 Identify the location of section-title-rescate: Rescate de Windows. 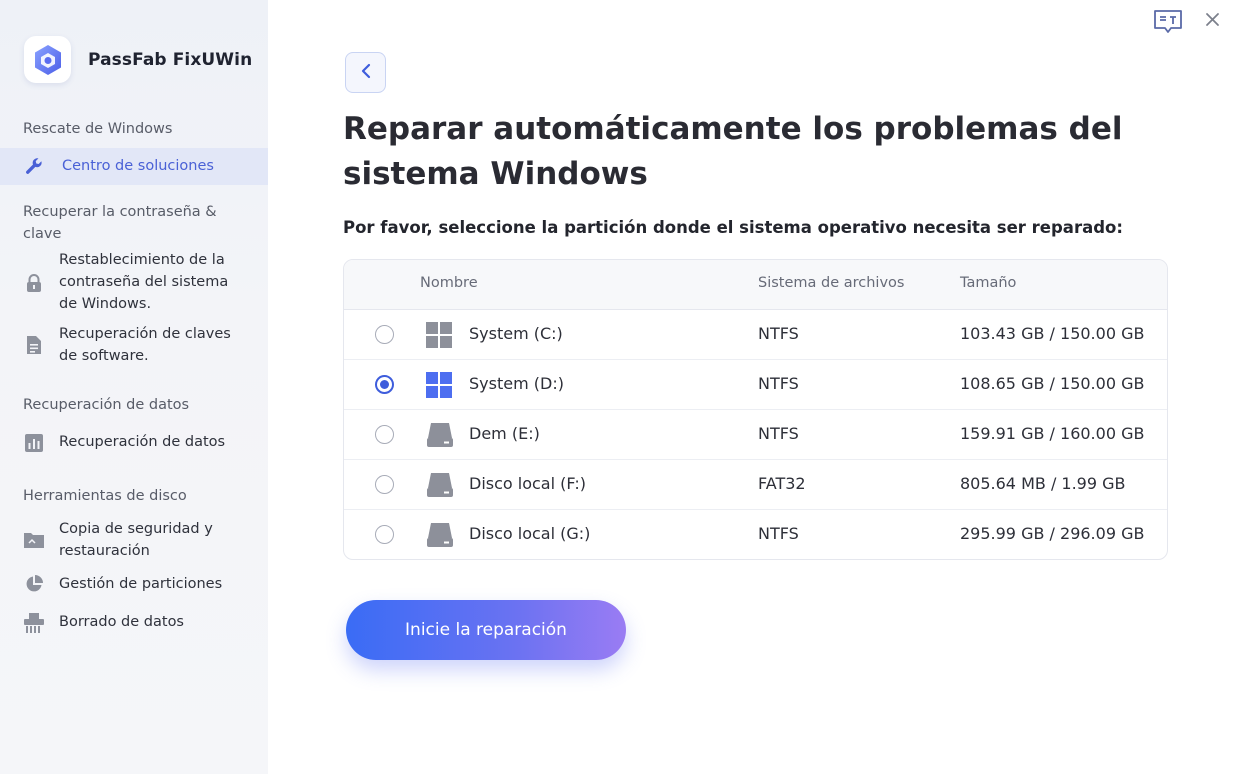
(98, 129).